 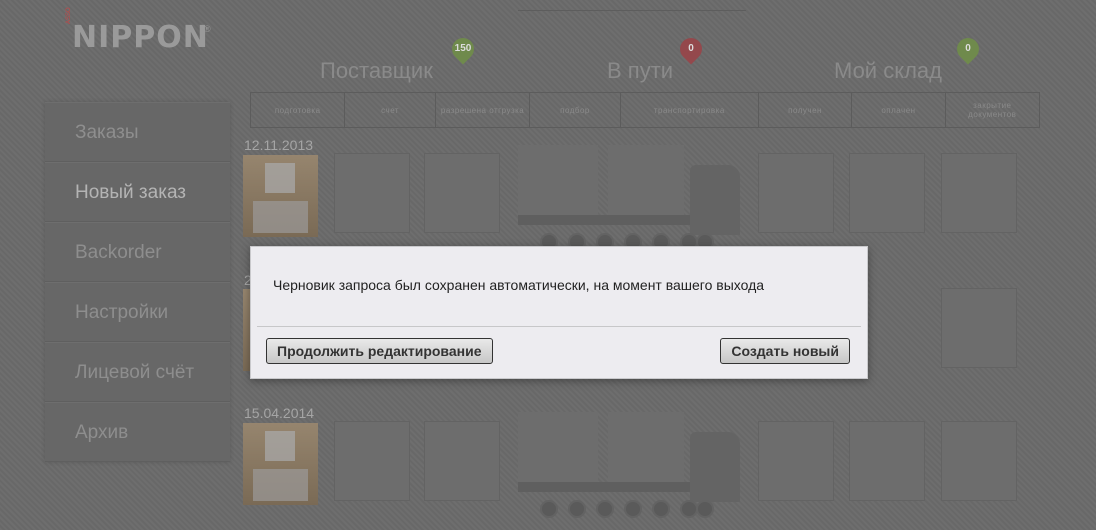 What do you see at coordinates (137, 252) in the screenshot?
I see `sidebar-item-backorder: Backorder` at bounding box center [137, 252].